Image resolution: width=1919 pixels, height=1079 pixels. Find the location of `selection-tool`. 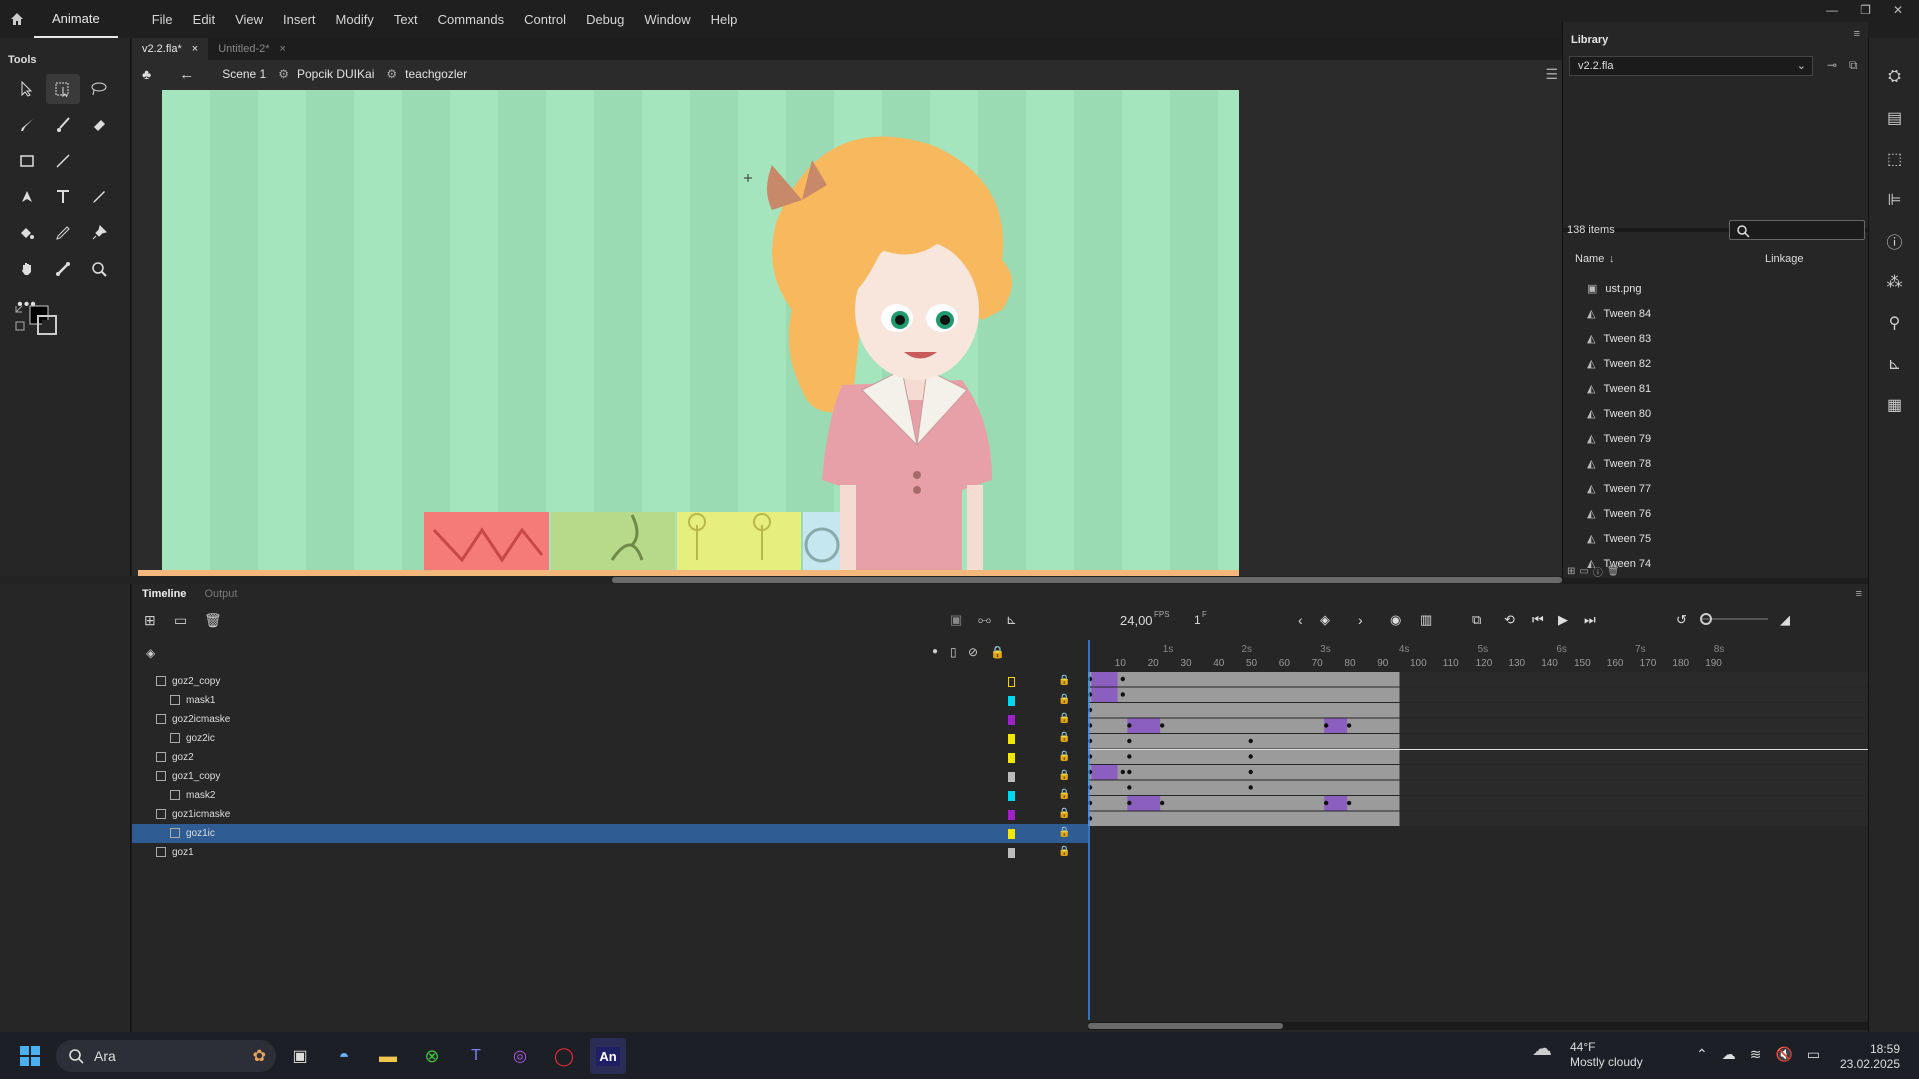

selection-tool is located at coordinates (27, 89).